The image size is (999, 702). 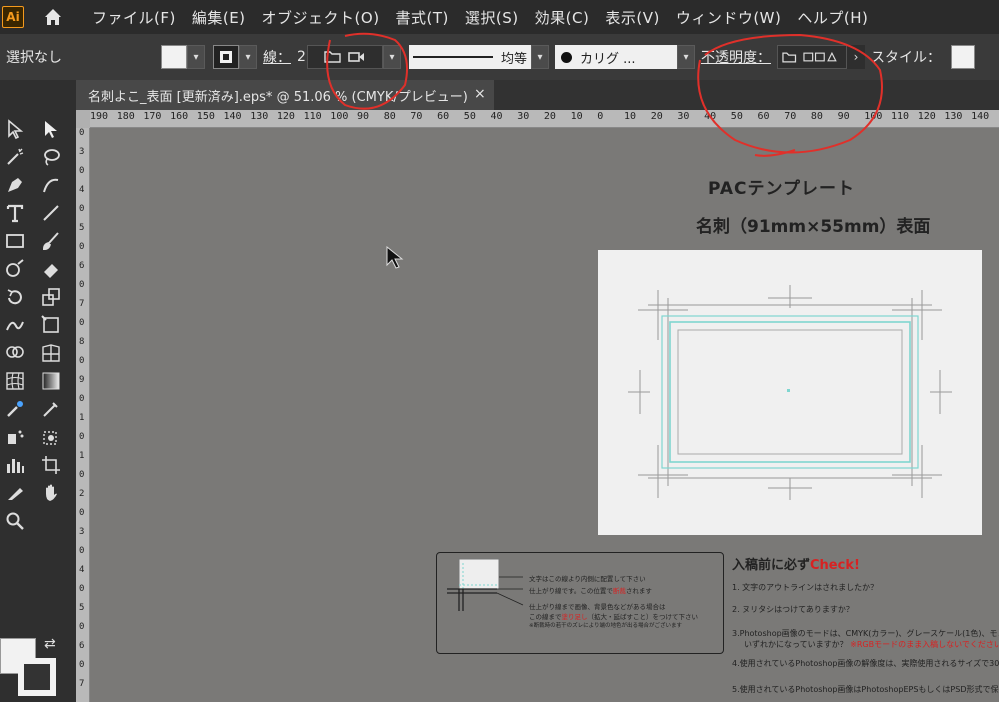 I want to click on column-graph-tool-icon, so click(x=15, y=465).